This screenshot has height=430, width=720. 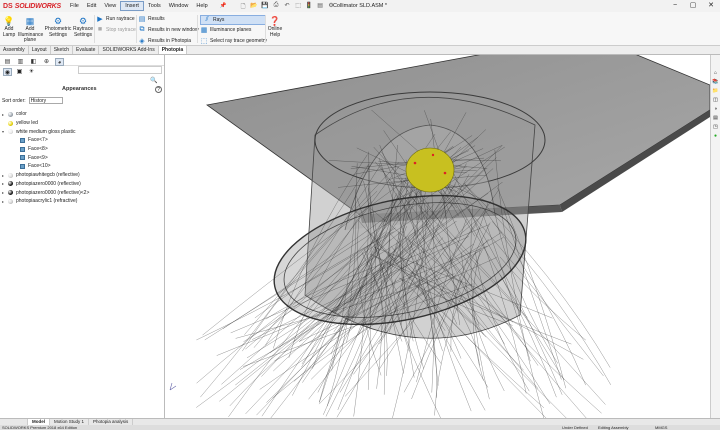 What do you see at coordinates (82, 175) in the screenshot?
I see `appearance-item: ▸ photopiawhitegcb (reflective)` at bounding box center [82, 175].